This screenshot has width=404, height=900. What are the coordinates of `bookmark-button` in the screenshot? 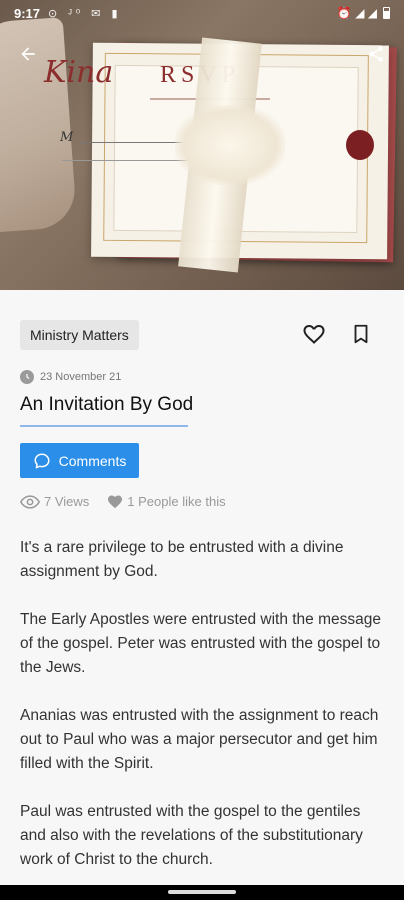 It's located at (362, 335).